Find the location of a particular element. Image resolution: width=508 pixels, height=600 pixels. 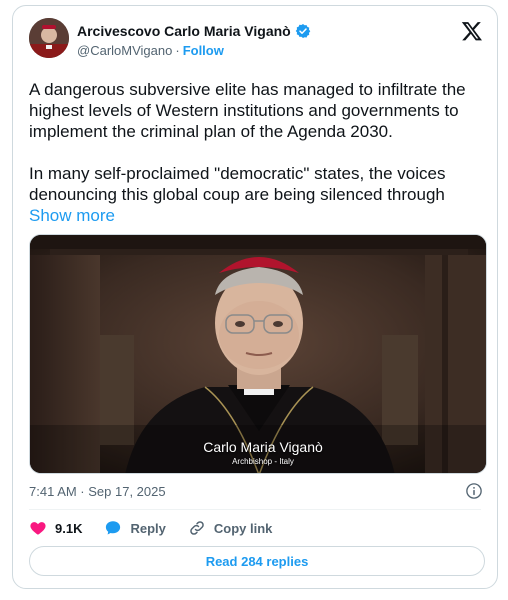

reply-button: Reply is located at coordinates (135, 528).